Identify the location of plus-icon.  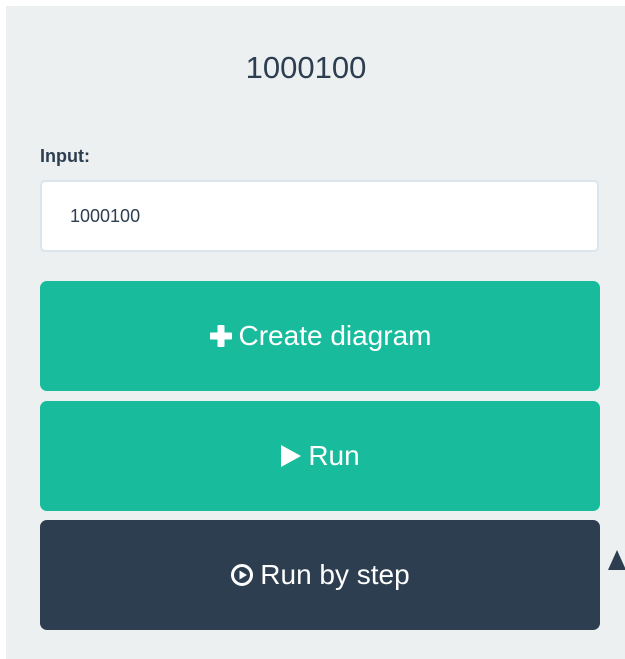
(221, 336).